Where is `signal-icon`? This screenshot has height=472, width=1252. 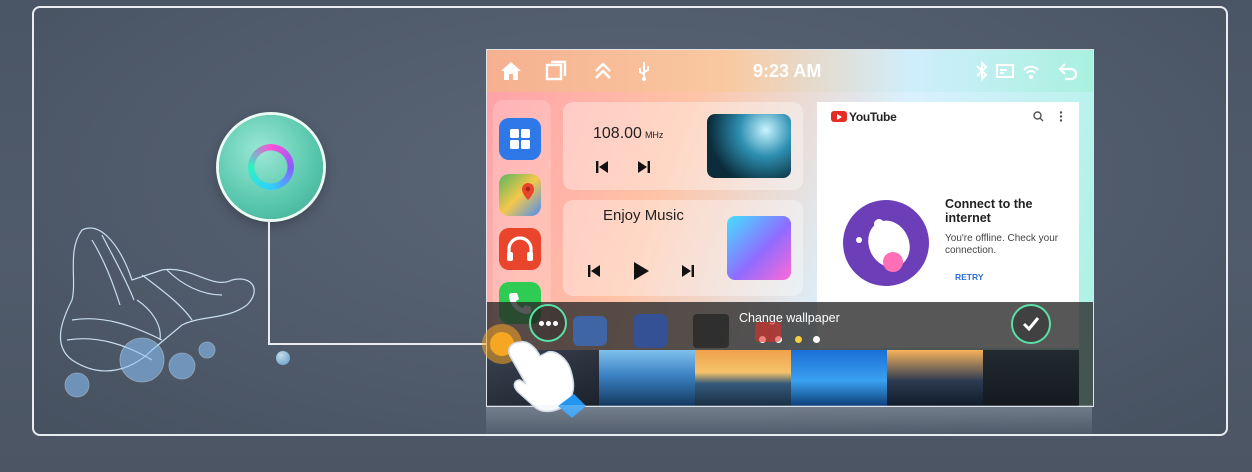 signal-icon is located at coordinates (1031, 72).